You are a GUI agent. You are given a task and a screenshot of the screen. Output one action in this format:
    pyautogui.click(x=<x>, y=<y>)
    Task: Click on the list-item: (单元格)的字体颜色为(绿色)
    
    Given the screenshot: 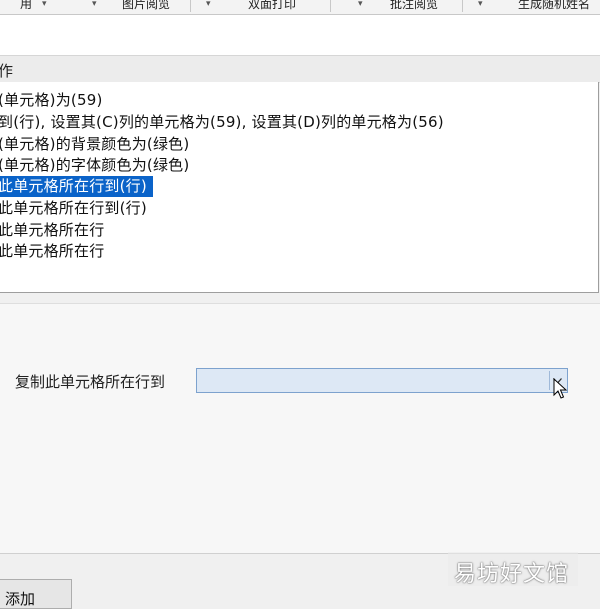 What is the action you would take?
    pyautogui.click(x=94, y=165)
    